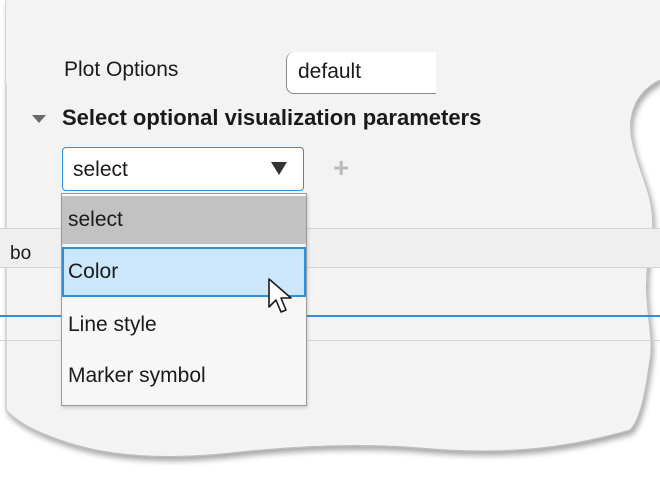 This screenshot has height=477, width=660. What do you see at coordinates (121, 69) in the screenshot?
I see `plot-options-label: Plot Options` at bounding box center [121, 69].